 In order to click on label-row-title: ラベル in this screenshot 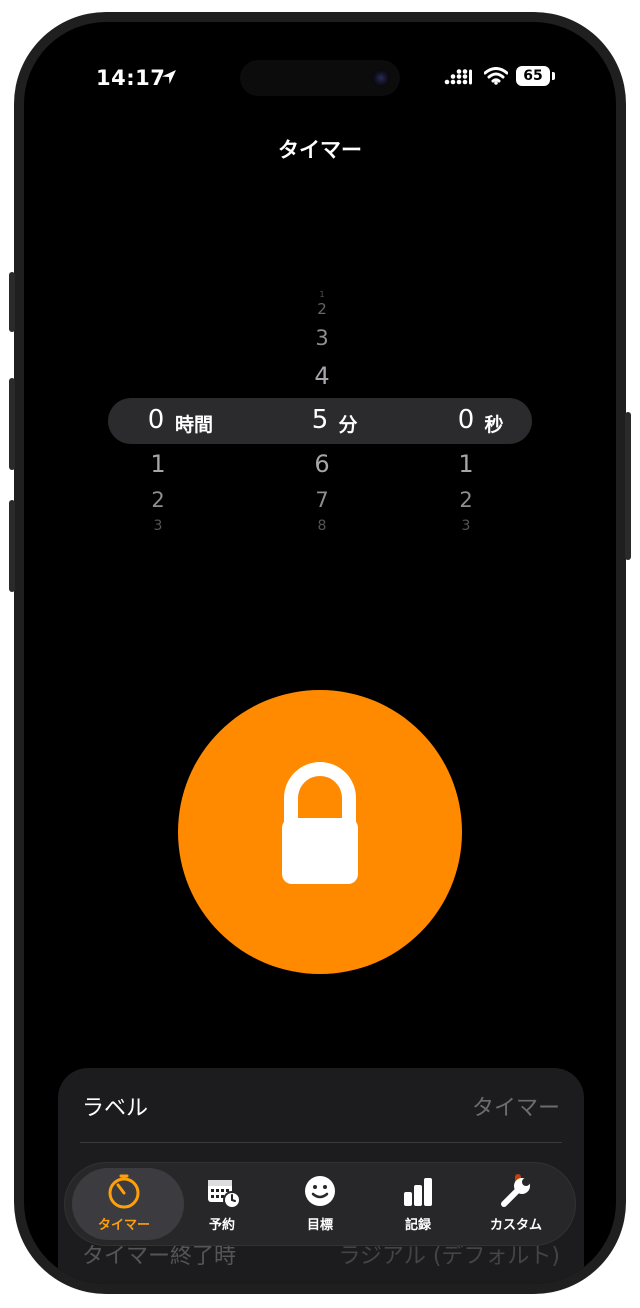, I will do `click(115, 1106)`.